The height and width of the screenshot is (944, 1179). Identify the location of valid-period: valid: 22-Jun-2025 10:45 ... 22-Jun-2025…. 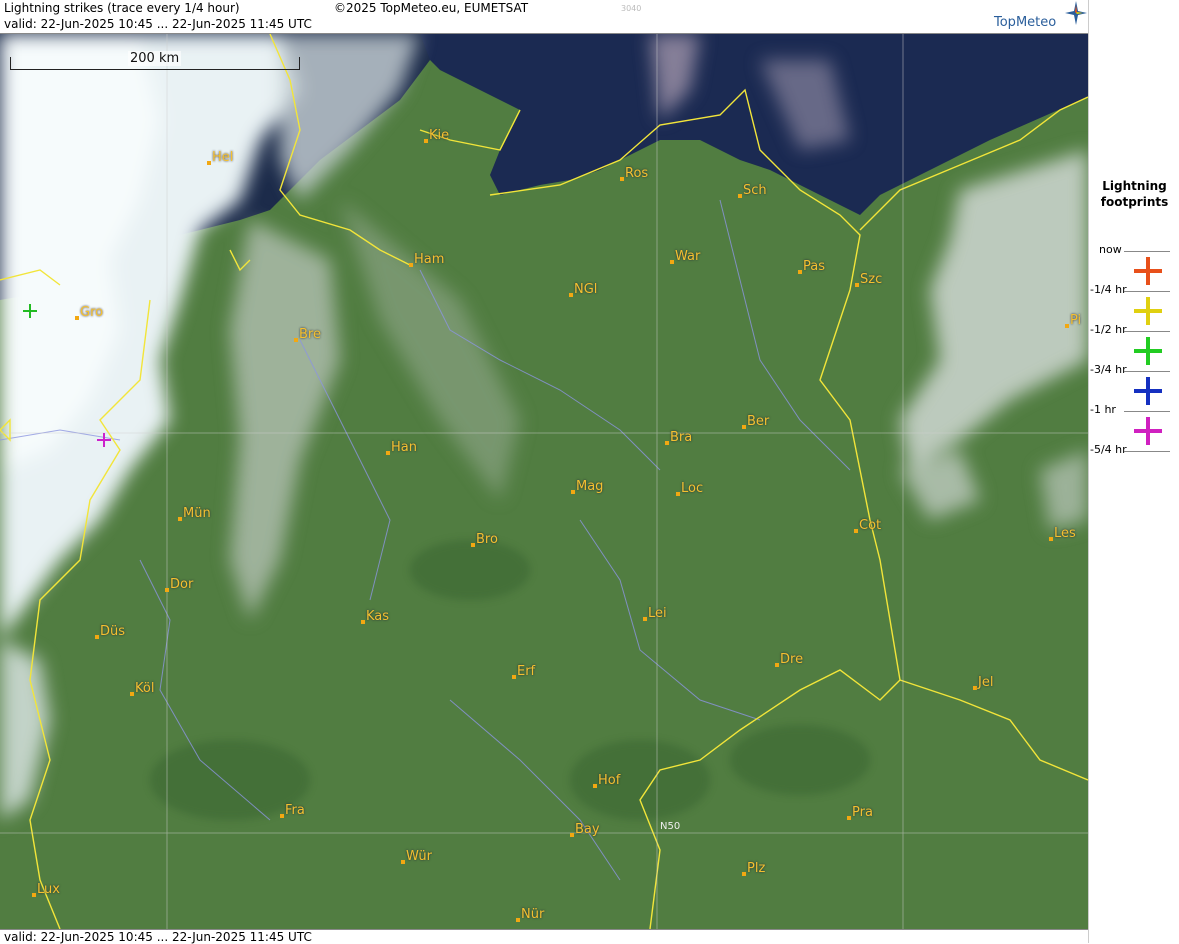
(158, 24).